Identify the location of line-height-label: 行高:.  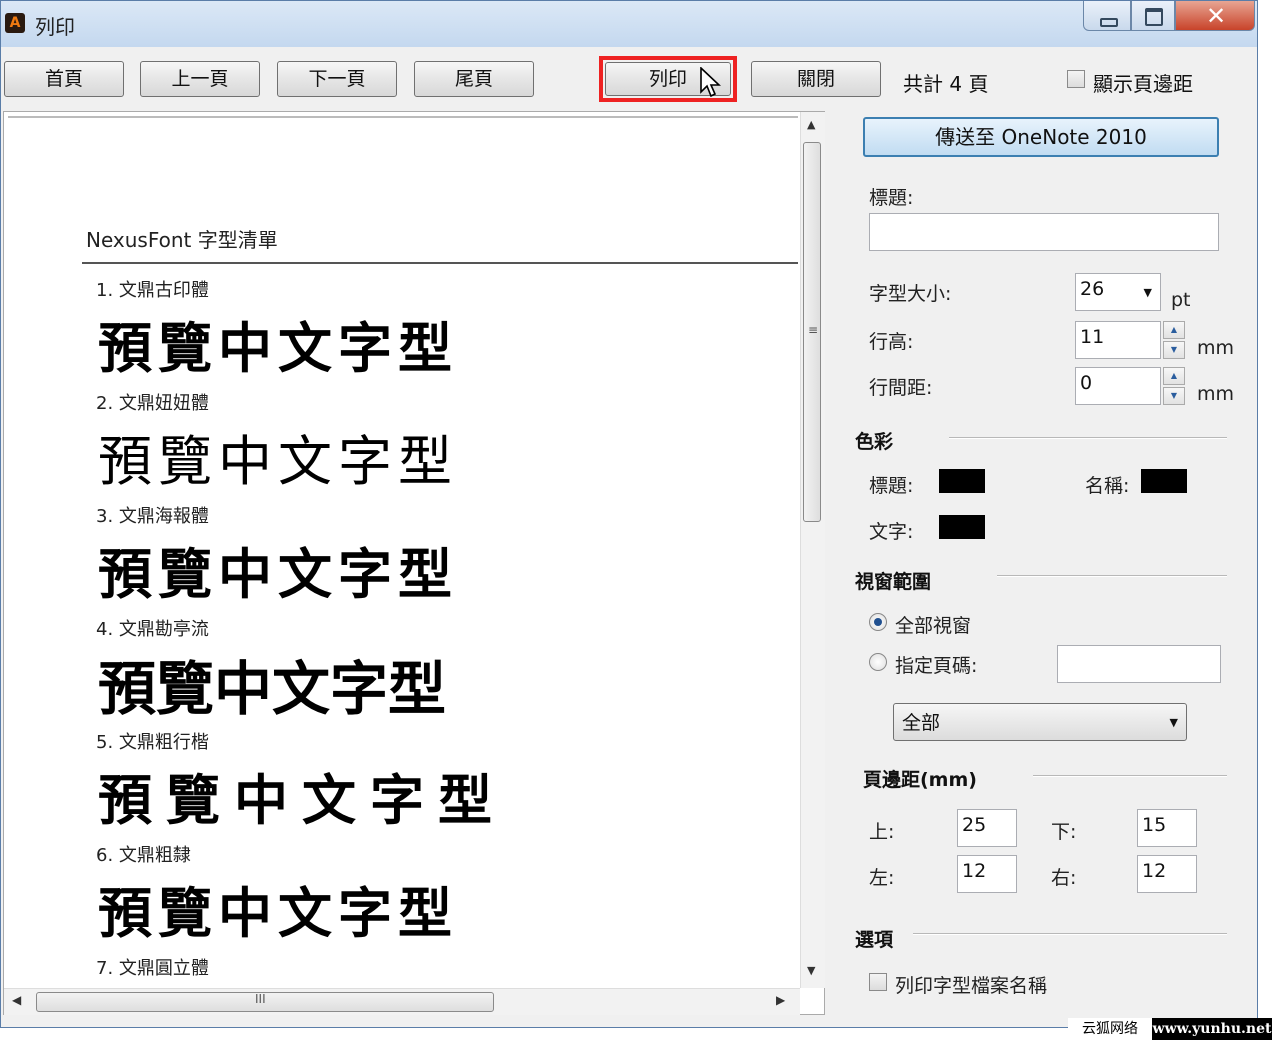
(891, 342).